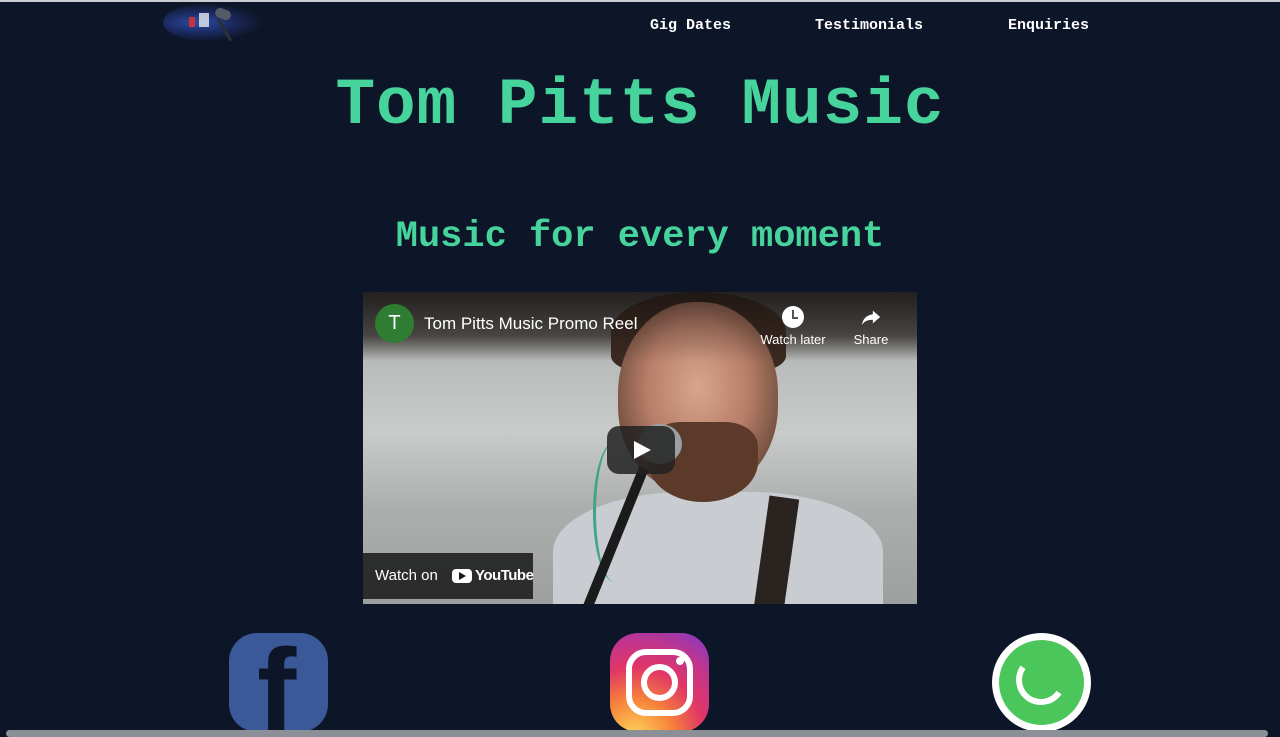  Describe the element at coordinates (793, 317) in the screenshot. I see `clock-icon` at that location.